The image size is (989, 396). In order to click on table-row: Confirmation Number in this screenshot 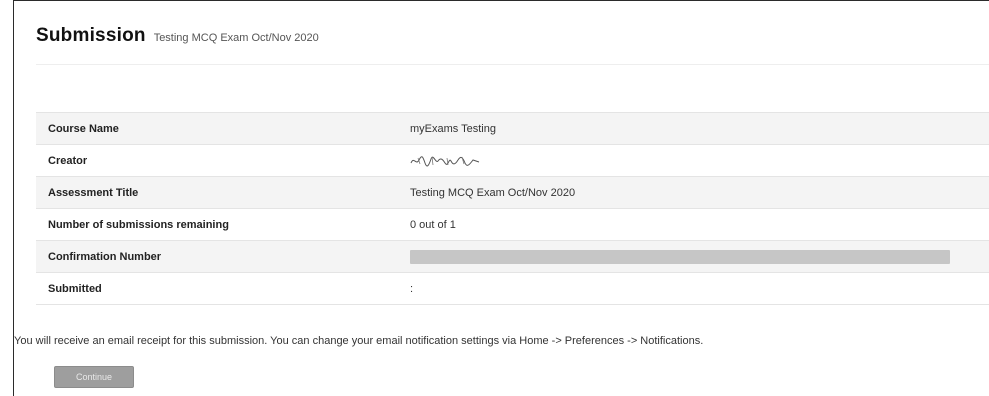, I will do `click(512, 256)`.